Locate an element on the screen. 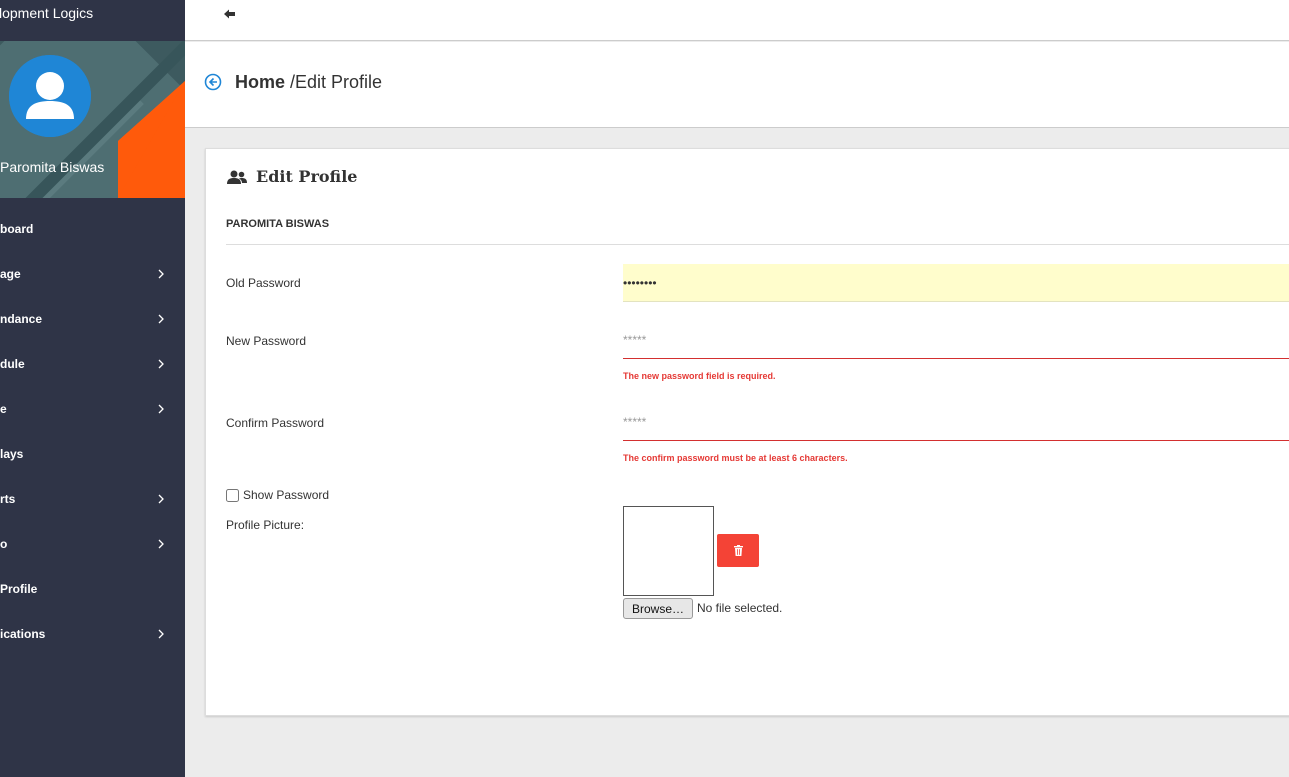 The image size is (1289, 777). profile-name: Paromita Biswas is located at coordinates (52, 167).